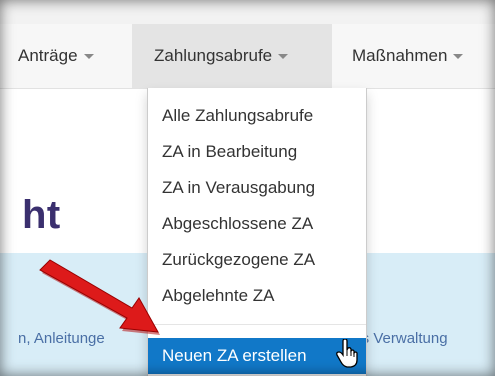 This screenshot has width=495, height=376. Describe the element at coordinates (257, 224) in the screenshot. I see `menu-item-abgeschlossene-za: Abgeschlossene ZA` at that location.